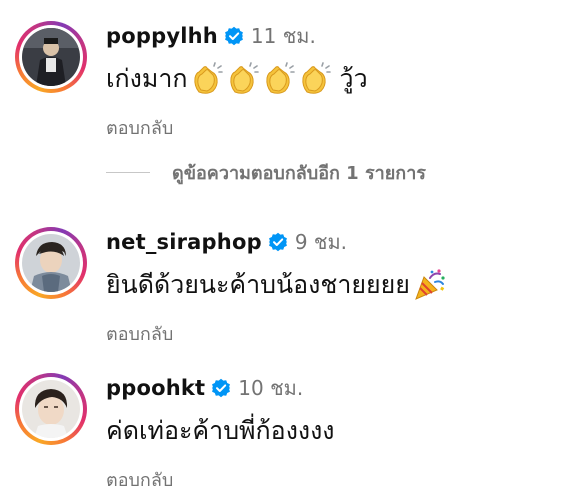 The image size is (570, 493). I want to click on divider, so click(128, 172).